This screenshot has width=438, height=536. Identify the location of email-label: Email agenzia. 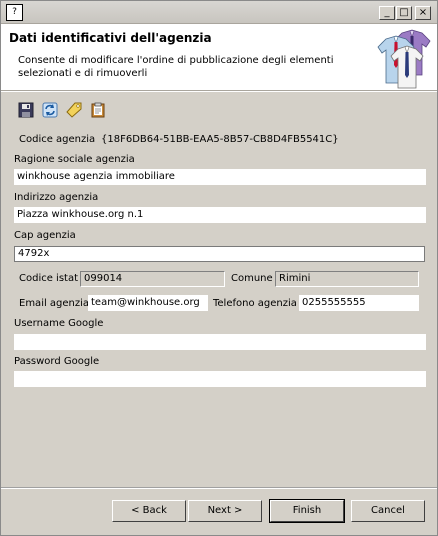
(54, 303).